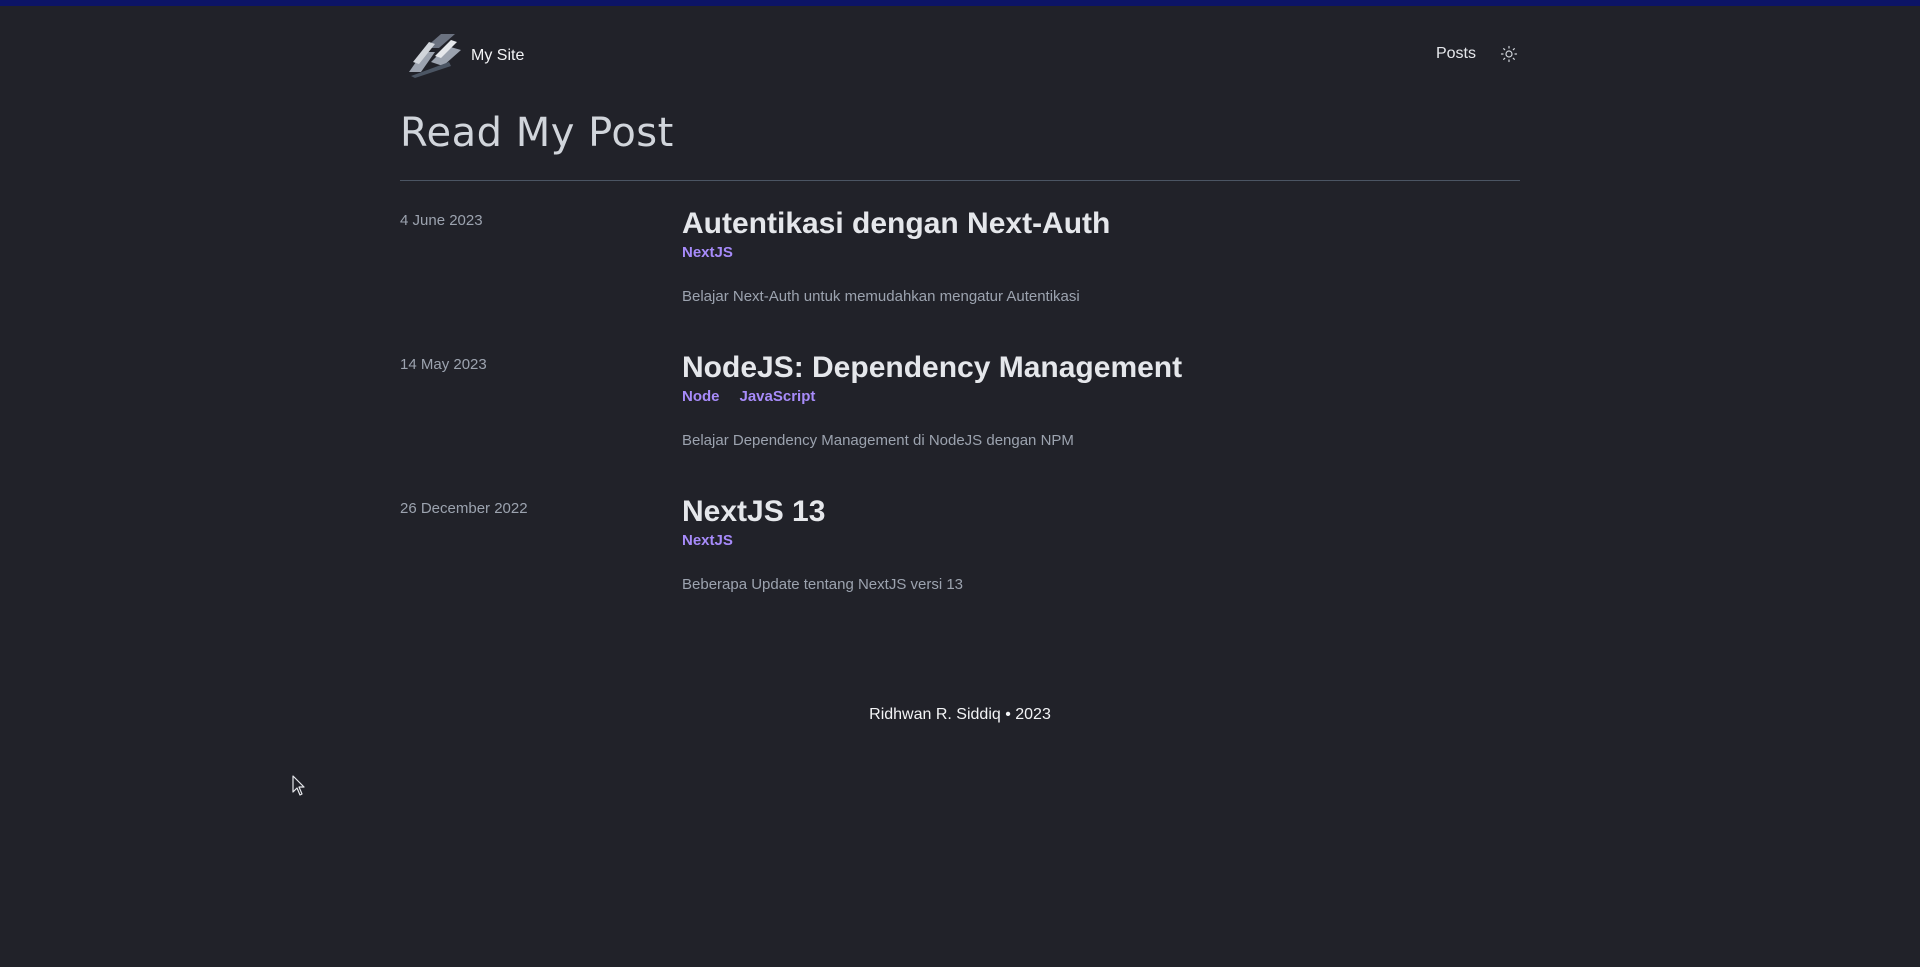  Describe the element at coordinates (464, 508) in the screenshot. I see `post-date: 26 December 2022` at that location.